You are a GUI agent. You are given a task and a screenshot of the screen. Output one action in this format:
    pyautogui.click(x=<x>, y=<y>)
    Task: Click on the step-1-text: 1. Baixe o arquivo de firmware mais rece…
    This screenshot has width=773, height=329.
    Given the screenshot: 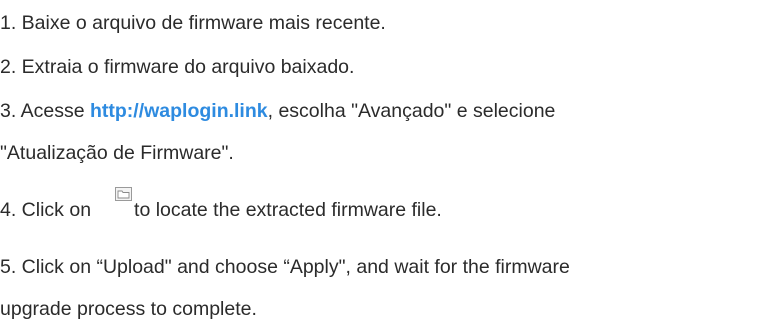 What is the action you would take?
    pyautogui.click(x=193, y=23)
    